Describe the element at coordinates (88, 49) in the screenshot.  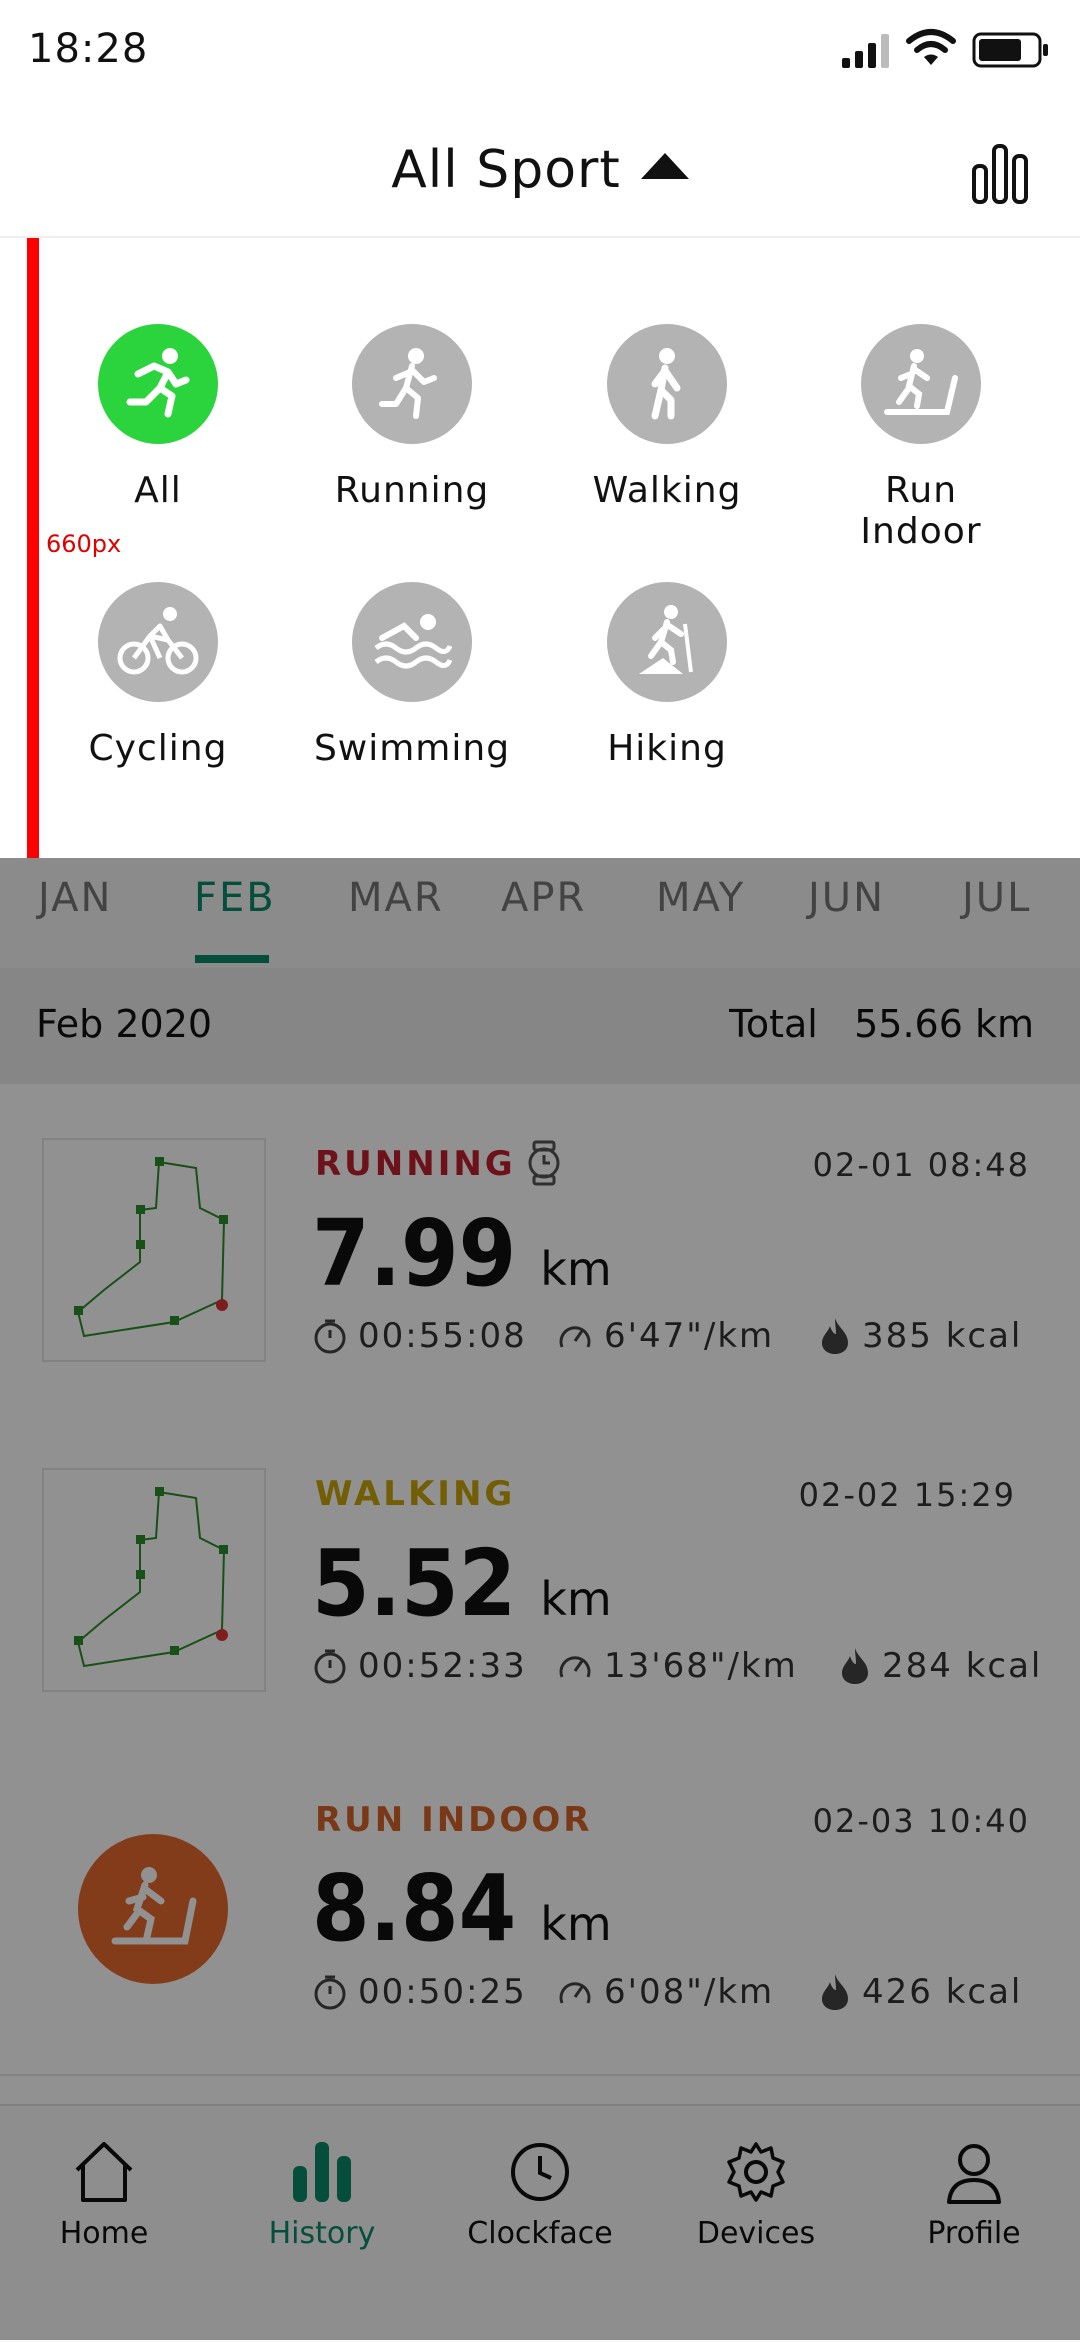
I see `status-time: 18:28` at that location.